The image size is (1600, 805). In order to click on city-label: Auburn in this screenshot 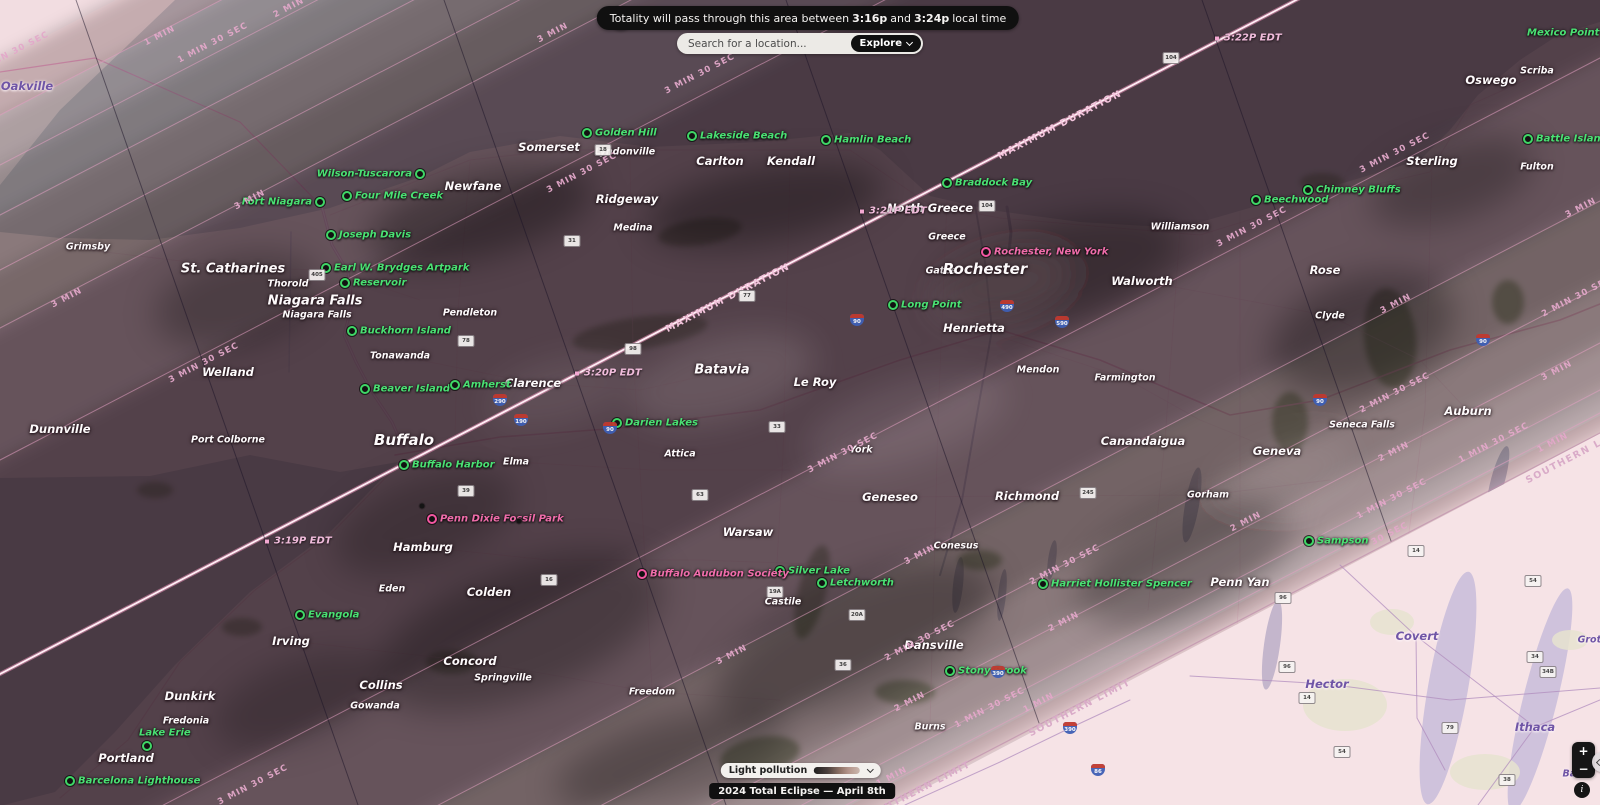, I will do `click(1468, 411)`.